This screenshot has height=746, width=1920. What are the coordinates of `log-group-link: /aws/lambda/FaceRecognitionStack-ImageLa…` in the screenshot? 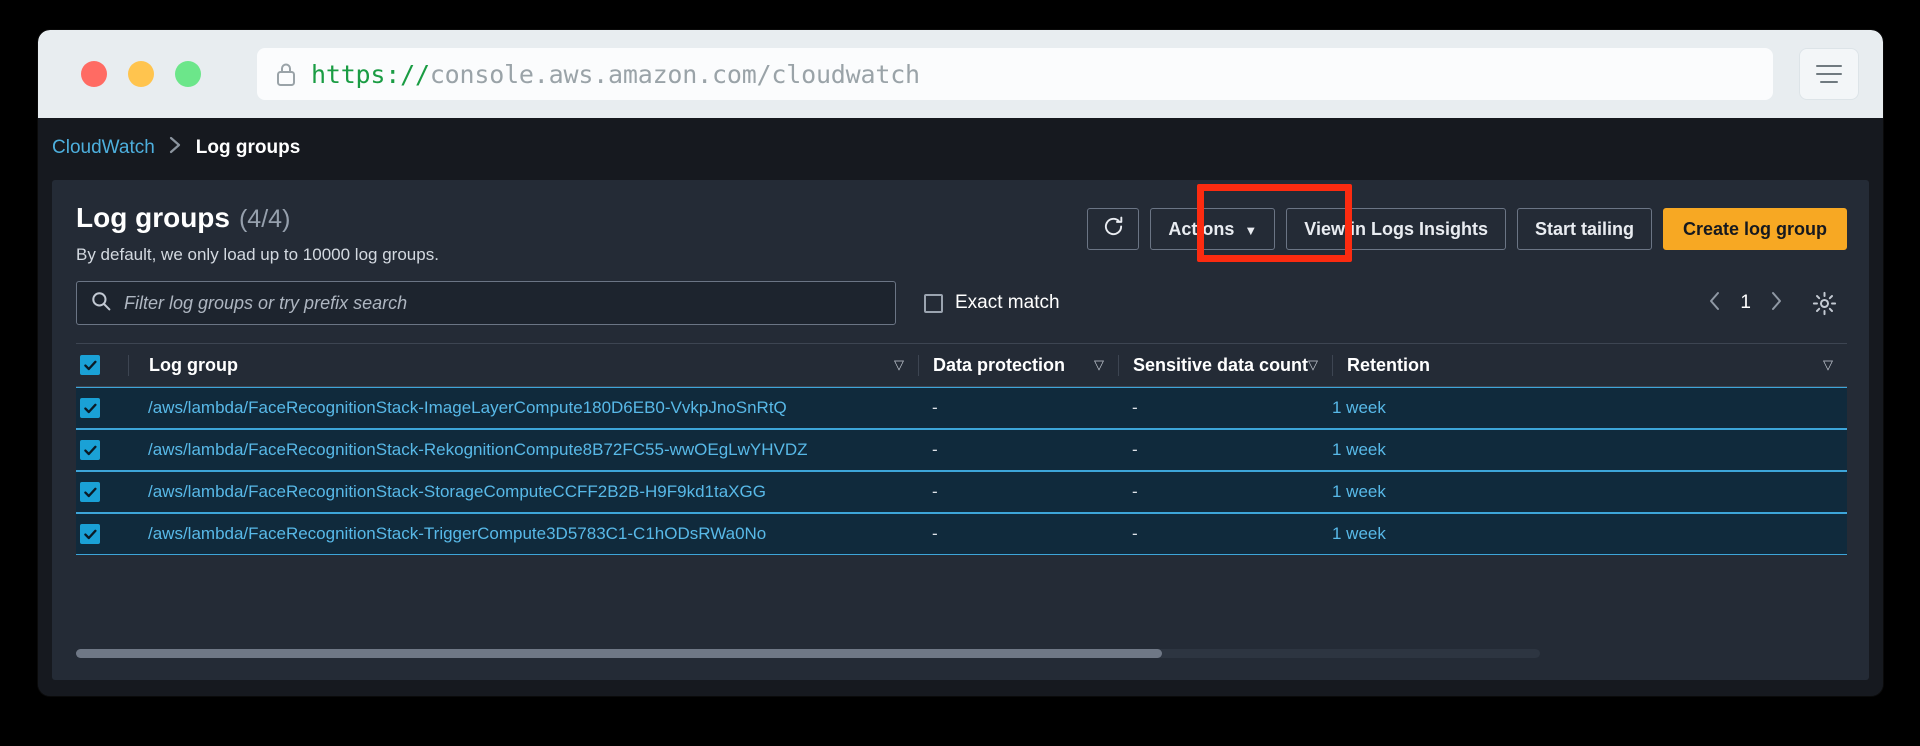 It's located at (467, 407).